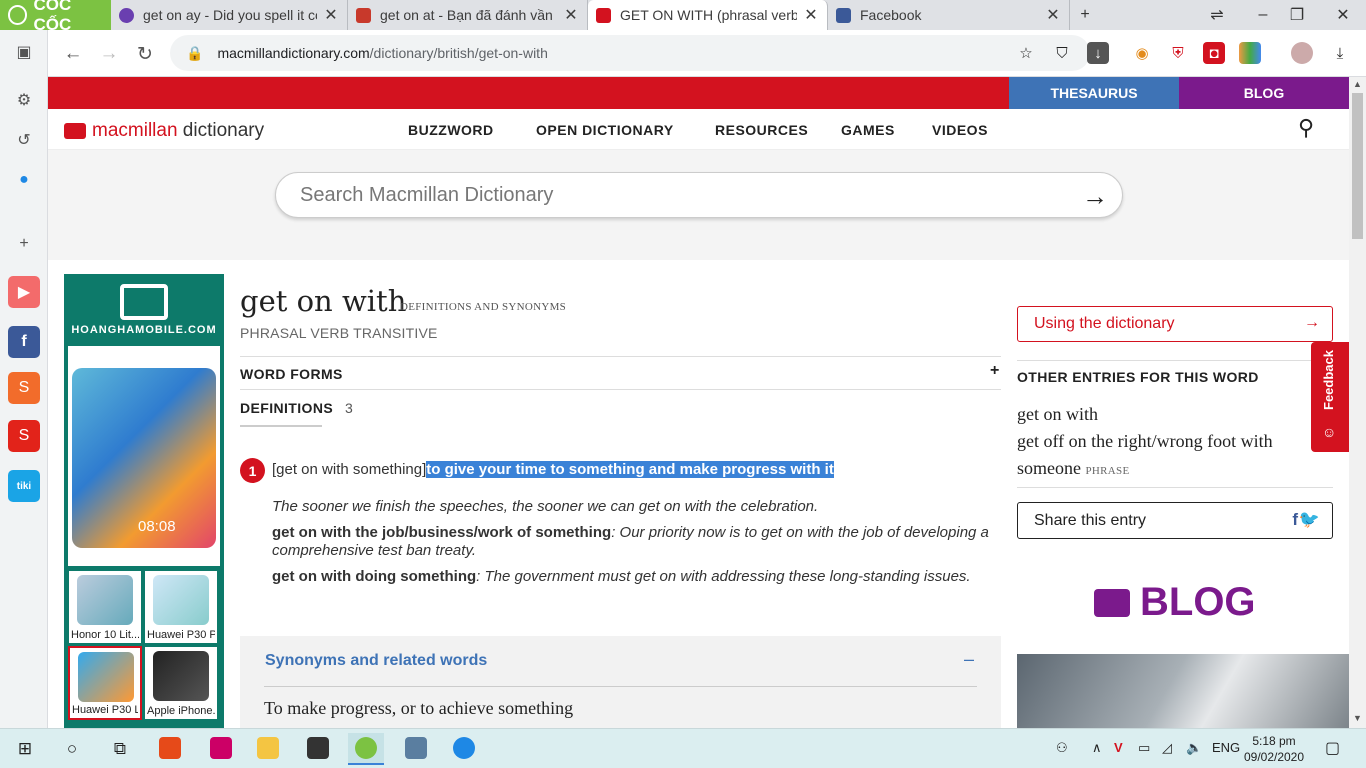 The width and height of the screenshot is (1366, 768). I want to click on divider, so click(620, 356).